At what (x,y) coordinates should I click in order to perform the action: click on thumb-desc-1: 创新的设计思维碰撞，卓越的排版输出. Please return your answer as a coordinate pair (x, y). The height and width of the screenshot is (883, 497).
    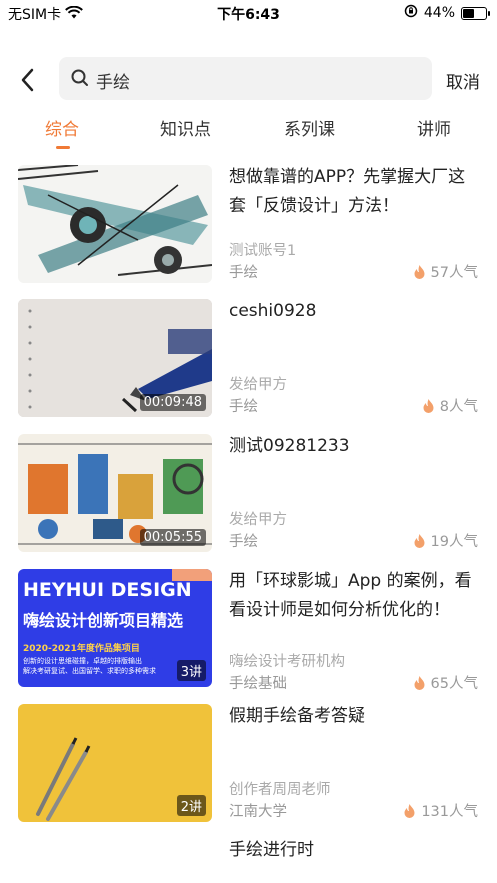
    Looking at the image, I should click on (82, 661).